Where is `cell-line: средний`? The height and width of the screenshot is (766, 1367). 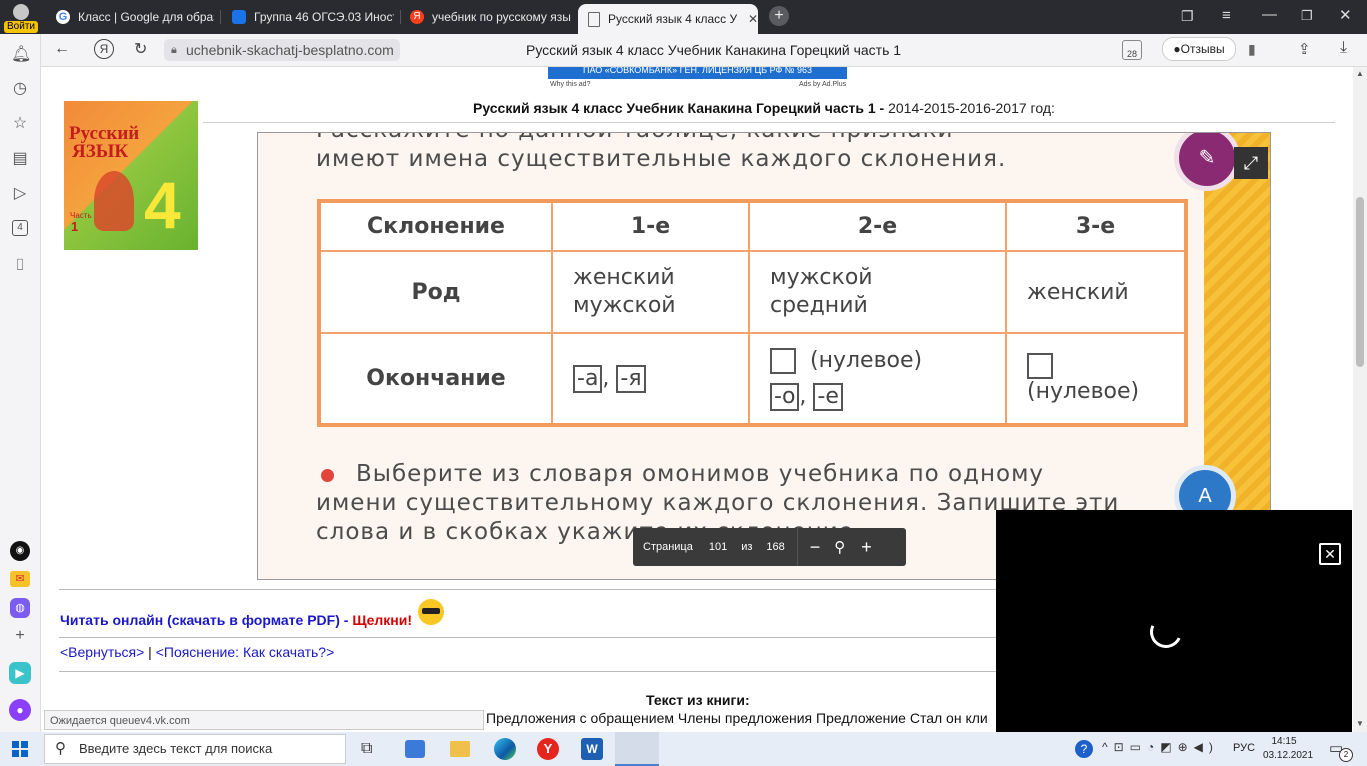 cell-line: средний is located at coordinates (819, 305).